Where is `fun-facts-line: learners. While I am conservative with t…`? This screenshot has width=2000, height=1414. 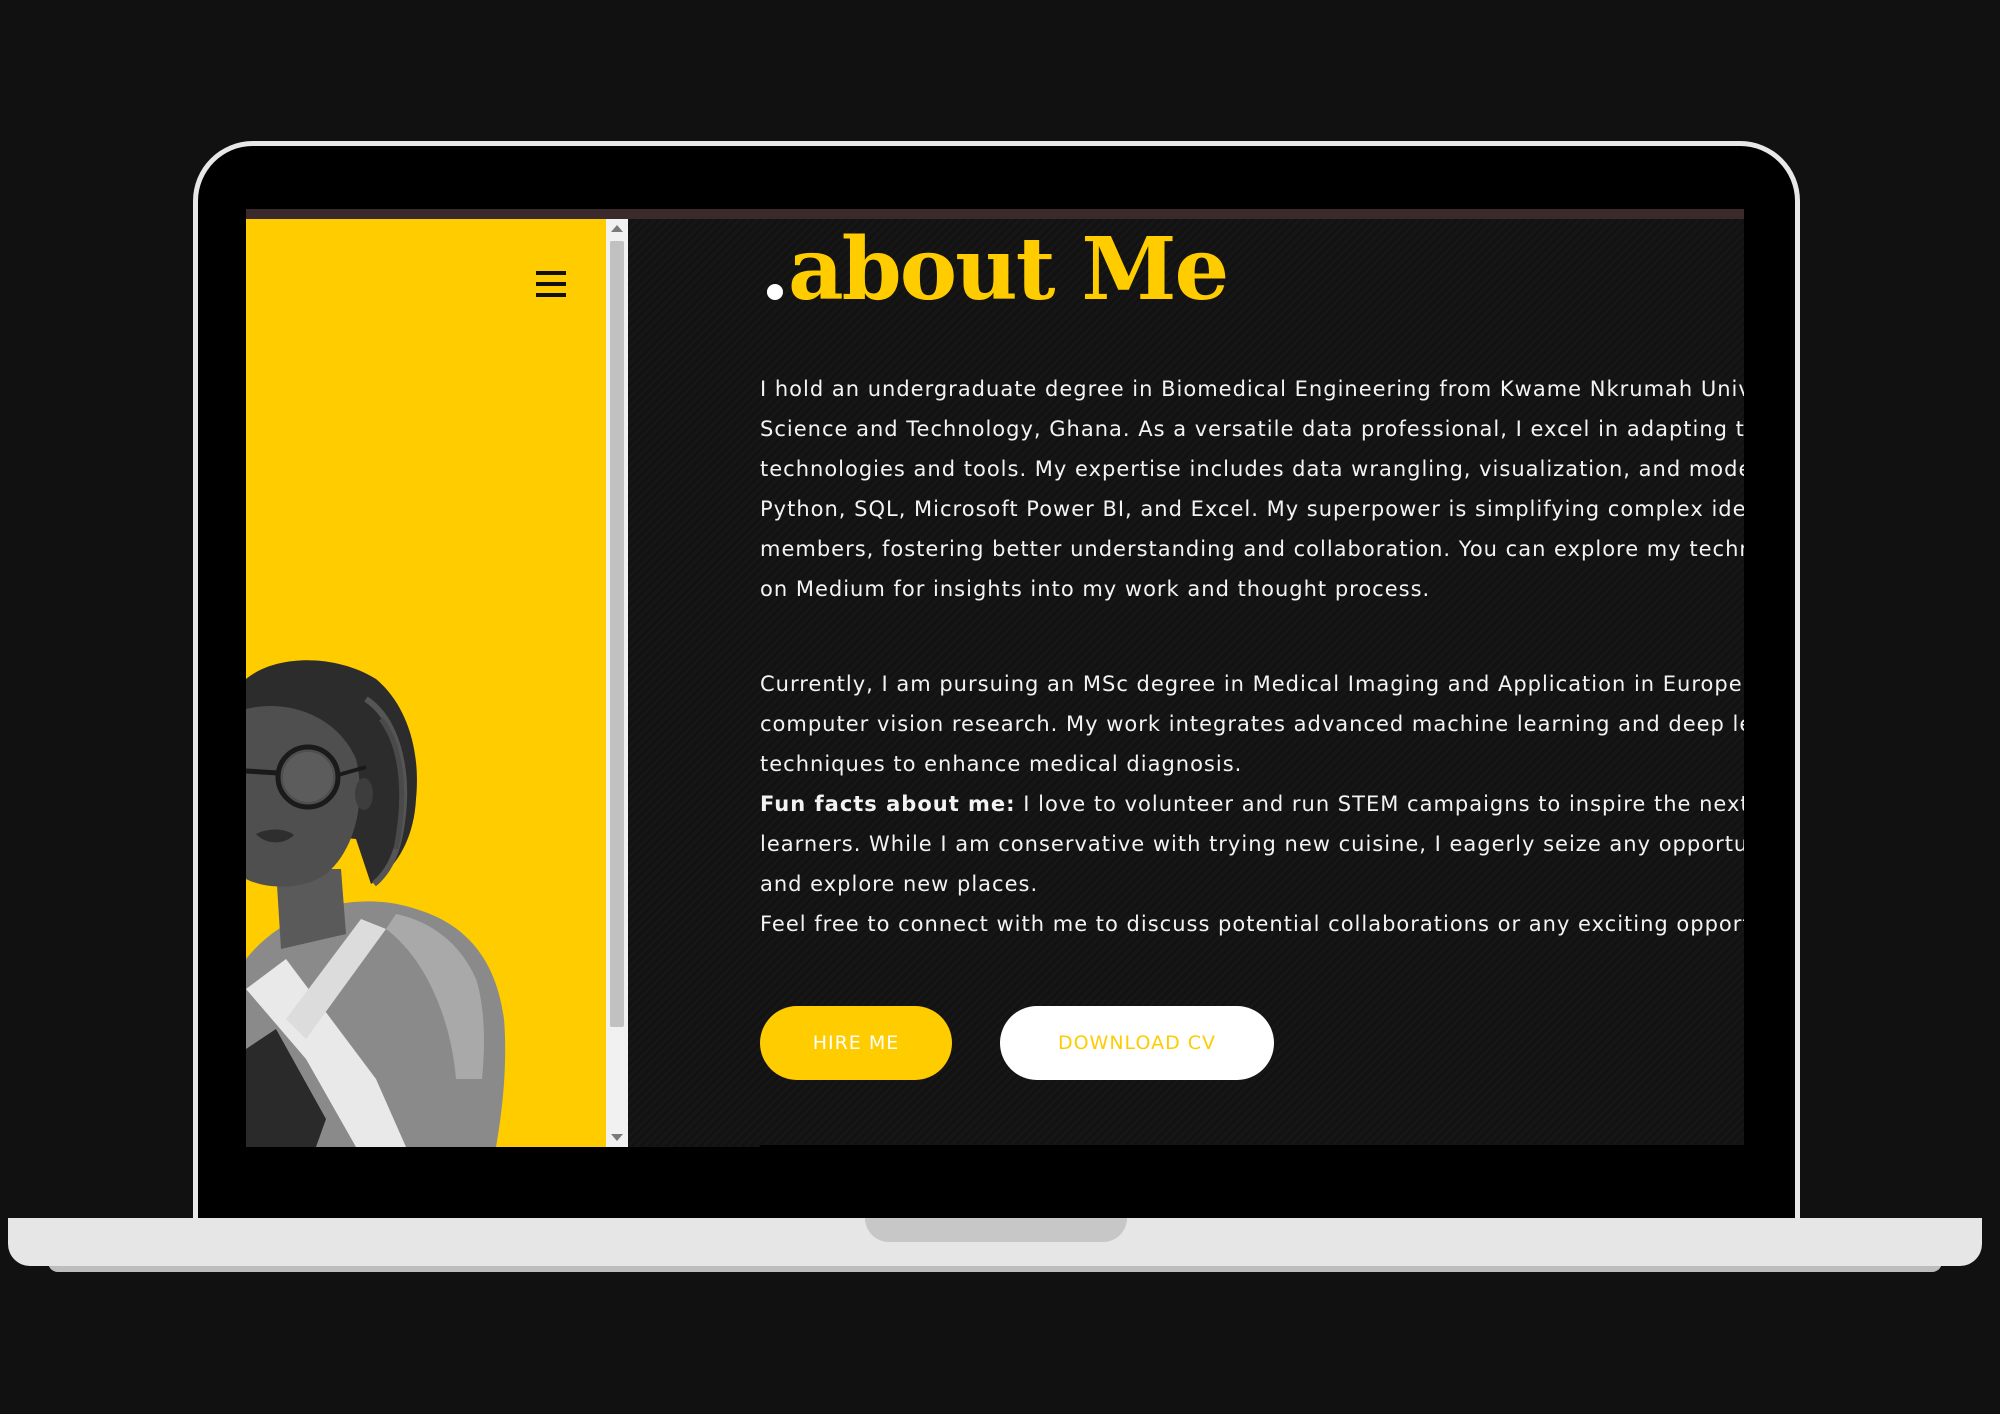 fun-facts-line: learners. While I am conservative with t… is located at coordinates (1252, 844).